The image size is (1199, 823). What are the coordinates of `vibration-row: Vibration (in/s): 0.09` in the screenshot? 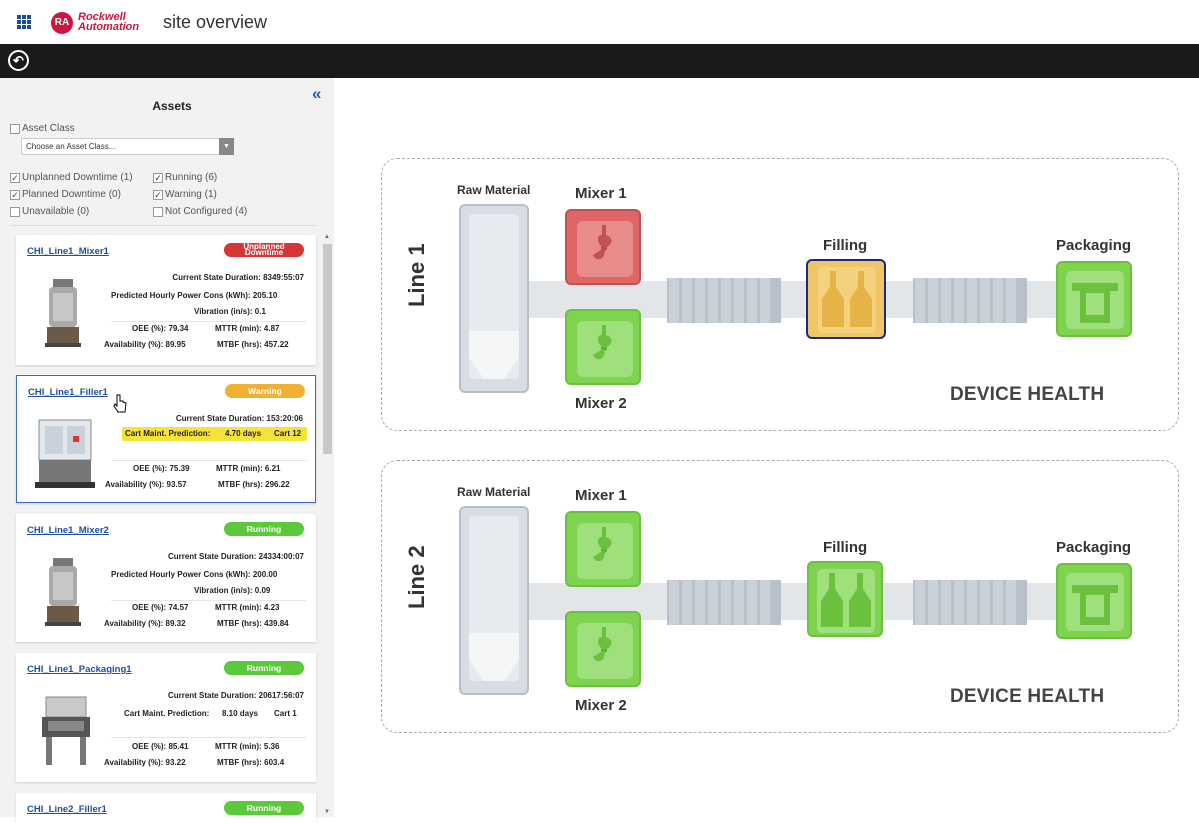 It's located at (232, 590).